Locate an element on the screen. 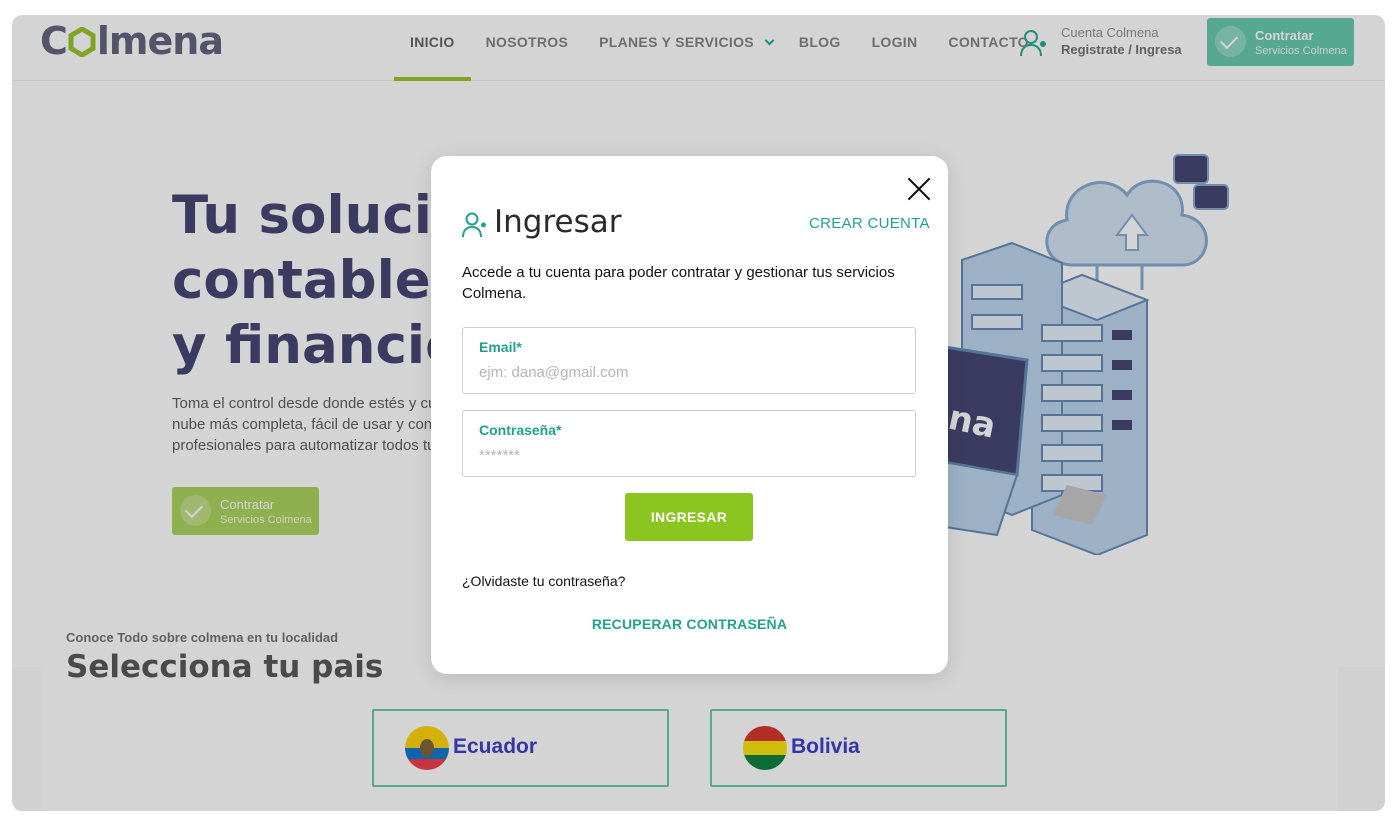  recover-password-link: RECUPERAR CONTRASEÑA is located at coordinates (689, 624).